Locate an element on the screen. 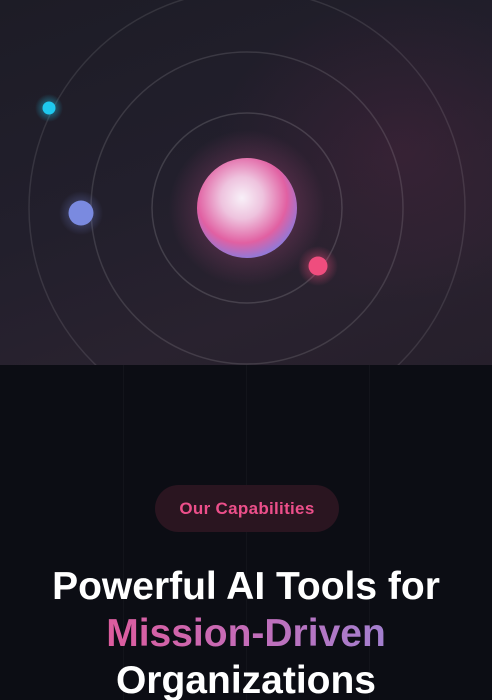 This screenshot has height=700, width=492. cyan-dot is located at coordinates (49, 108).